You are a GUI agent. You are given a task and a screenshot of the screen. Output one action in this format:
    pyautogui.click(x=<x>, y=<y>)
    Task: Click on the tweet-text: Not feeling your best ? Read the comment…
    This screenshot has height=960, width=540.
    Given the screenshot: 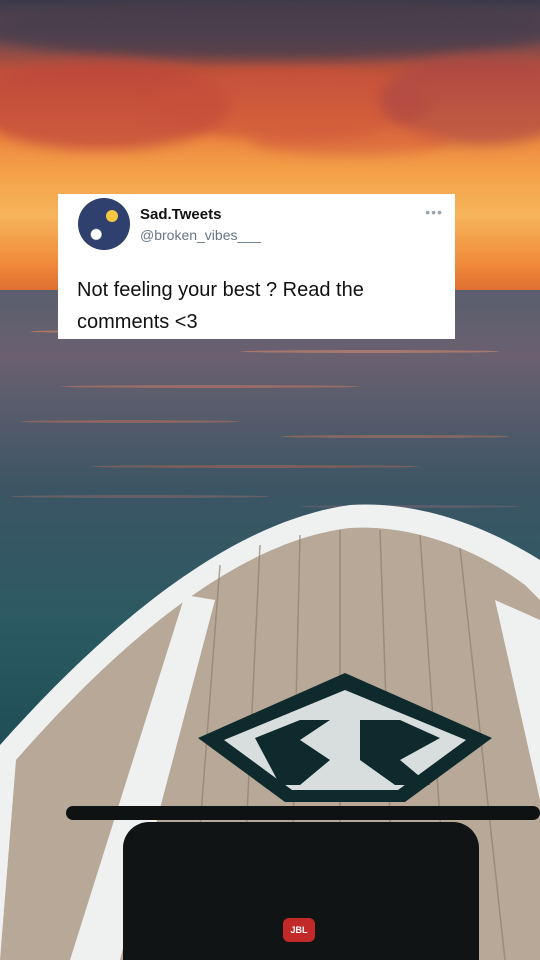 What is the action you would take?
    pyautogui.click(x=220, y=306)
    